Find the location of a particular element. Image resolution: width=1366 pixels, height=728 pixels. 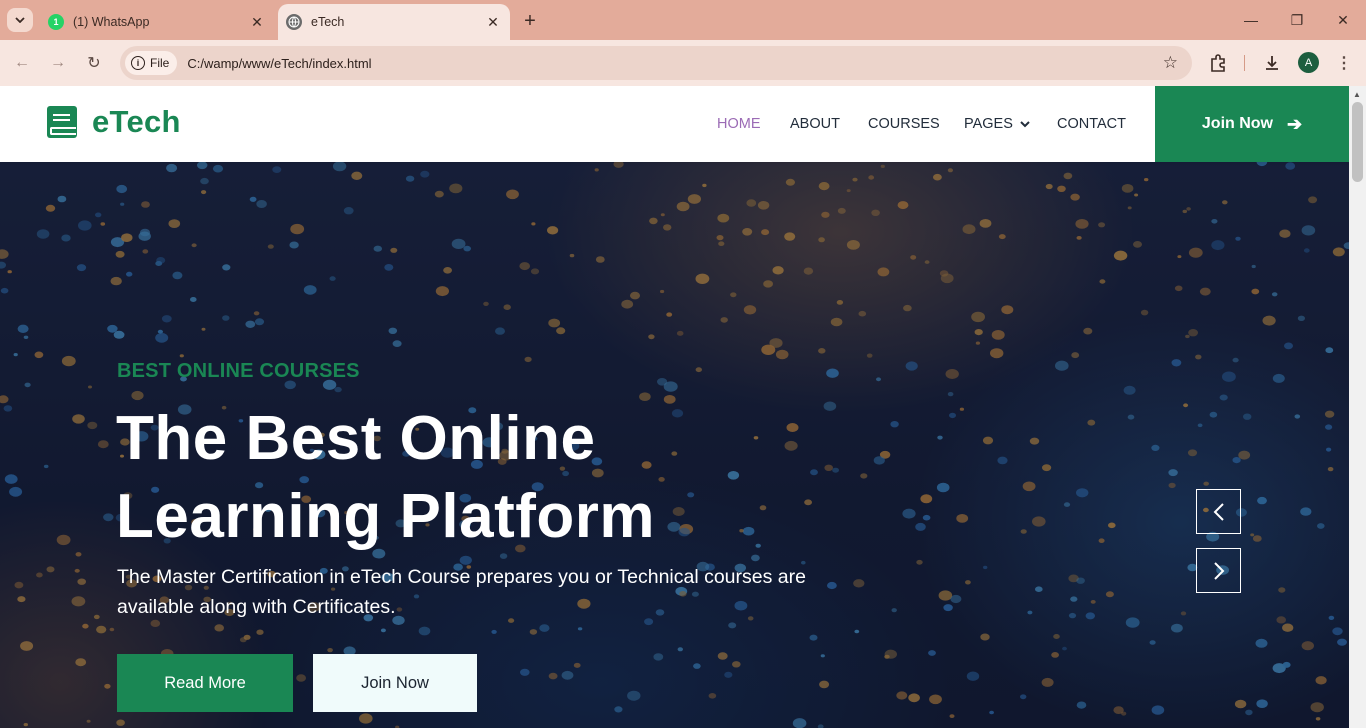

info-icon: i is located at coordinates (138, 63).